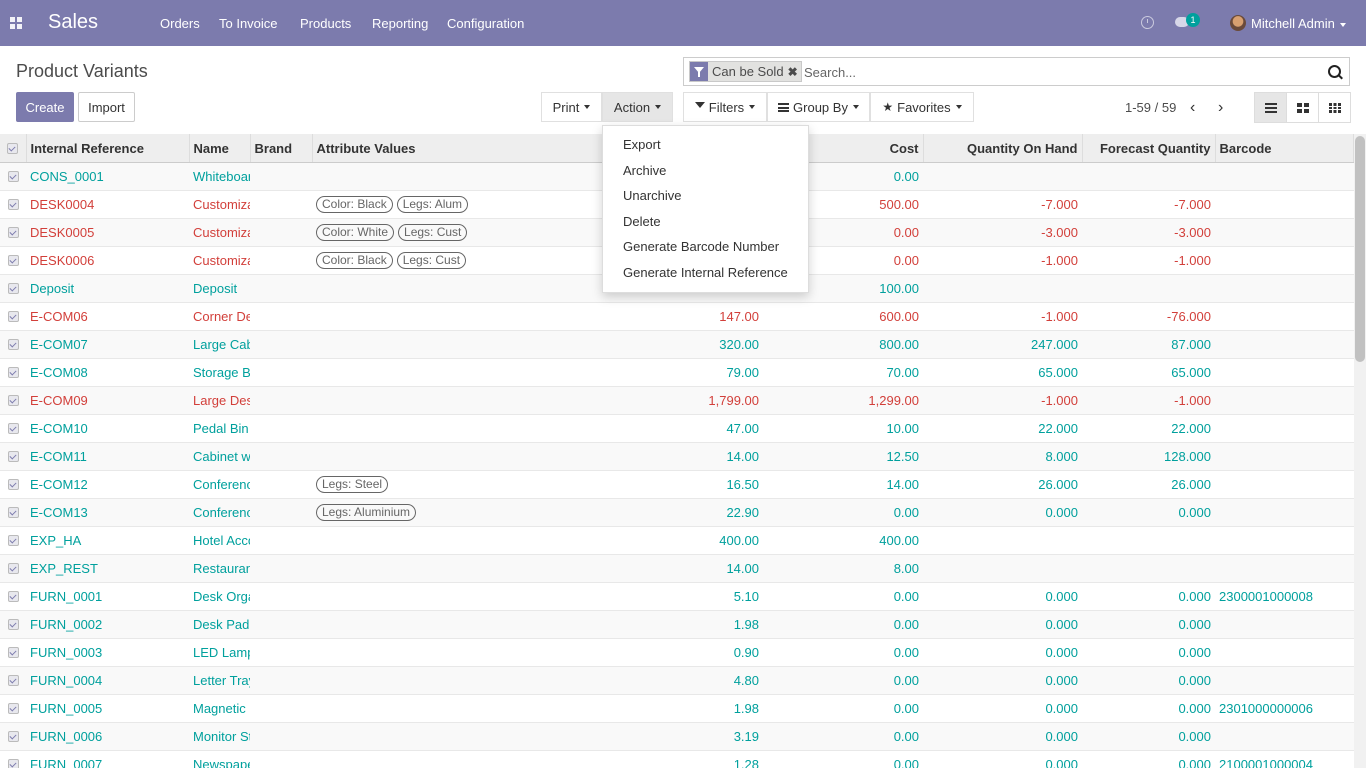  What do you see at coordinates (219, 568) in the screenshot?
I see `cell-name: Restaurant Expenses` at bounding box center [219, 568].